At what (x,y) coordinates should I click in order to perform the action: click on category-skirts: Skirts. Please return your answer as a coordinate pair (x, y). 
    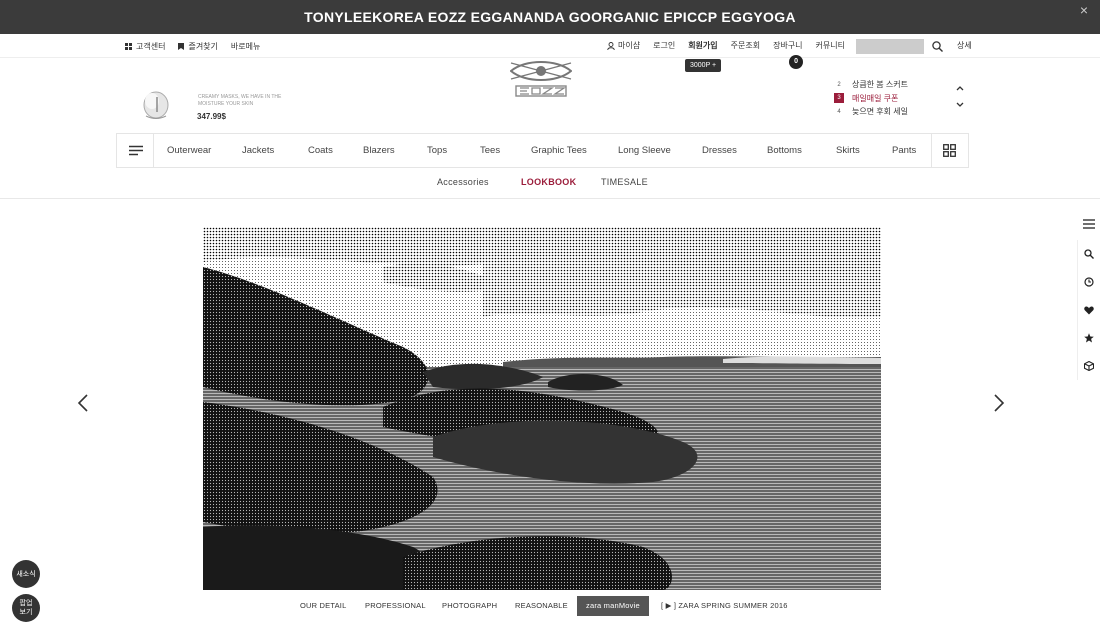
    Looking at the image, I should click on (848, 150).